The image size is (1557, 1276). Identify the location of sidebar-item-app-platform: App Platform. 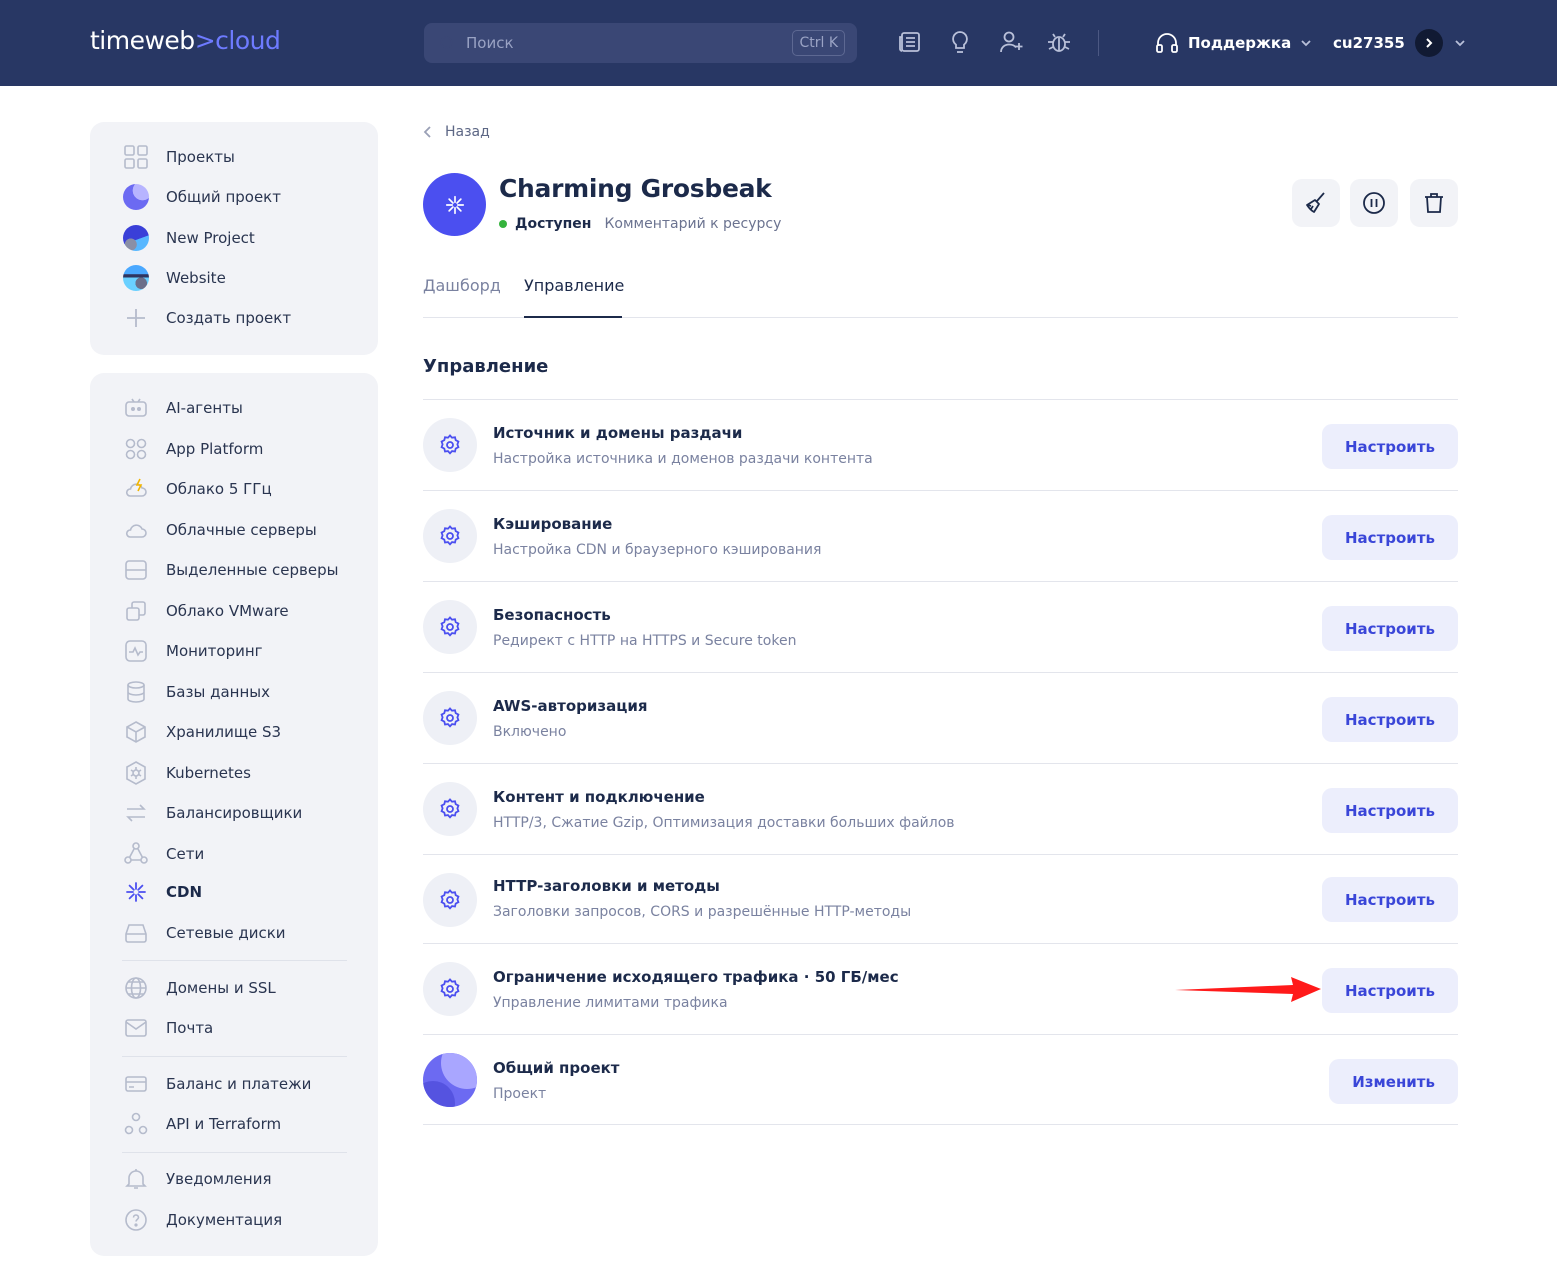
(192, 449).